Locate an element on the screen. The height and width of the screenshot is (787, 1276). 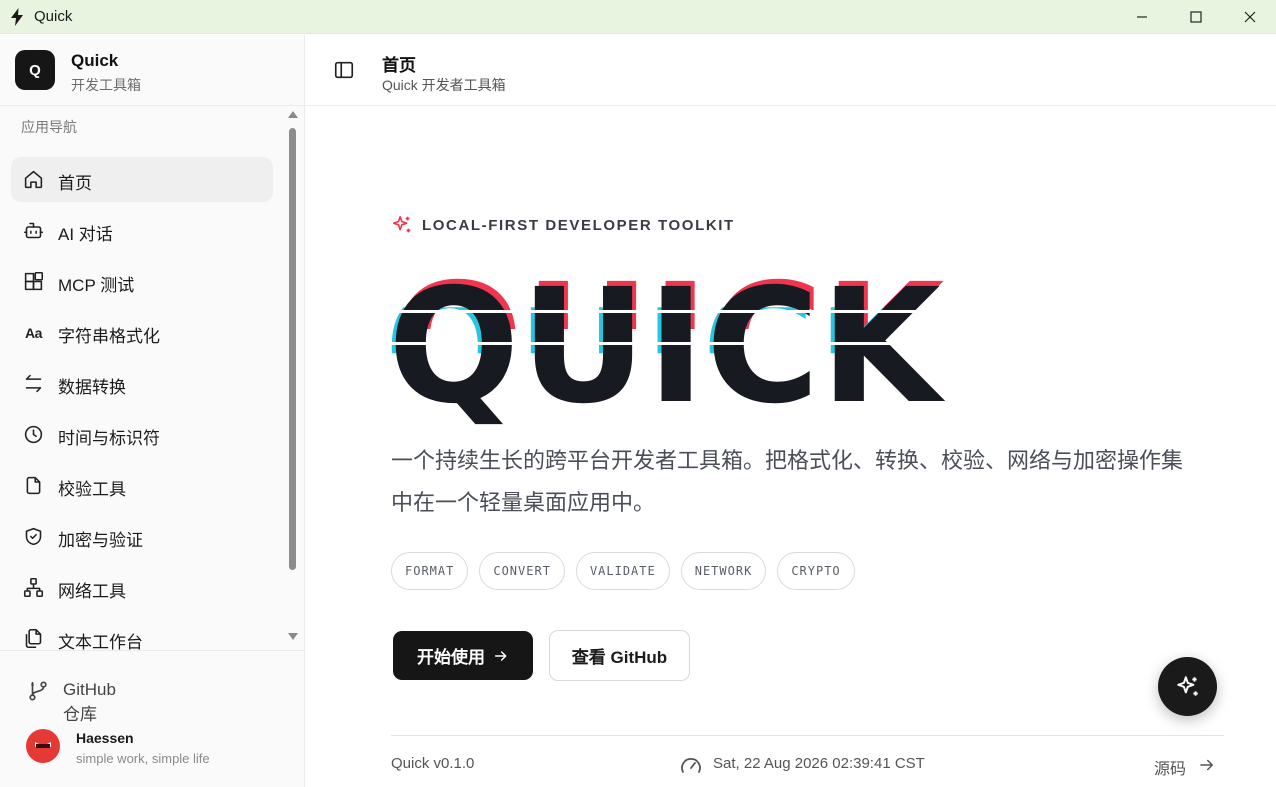
maximize-icon is located at coordinates (1196, 17).